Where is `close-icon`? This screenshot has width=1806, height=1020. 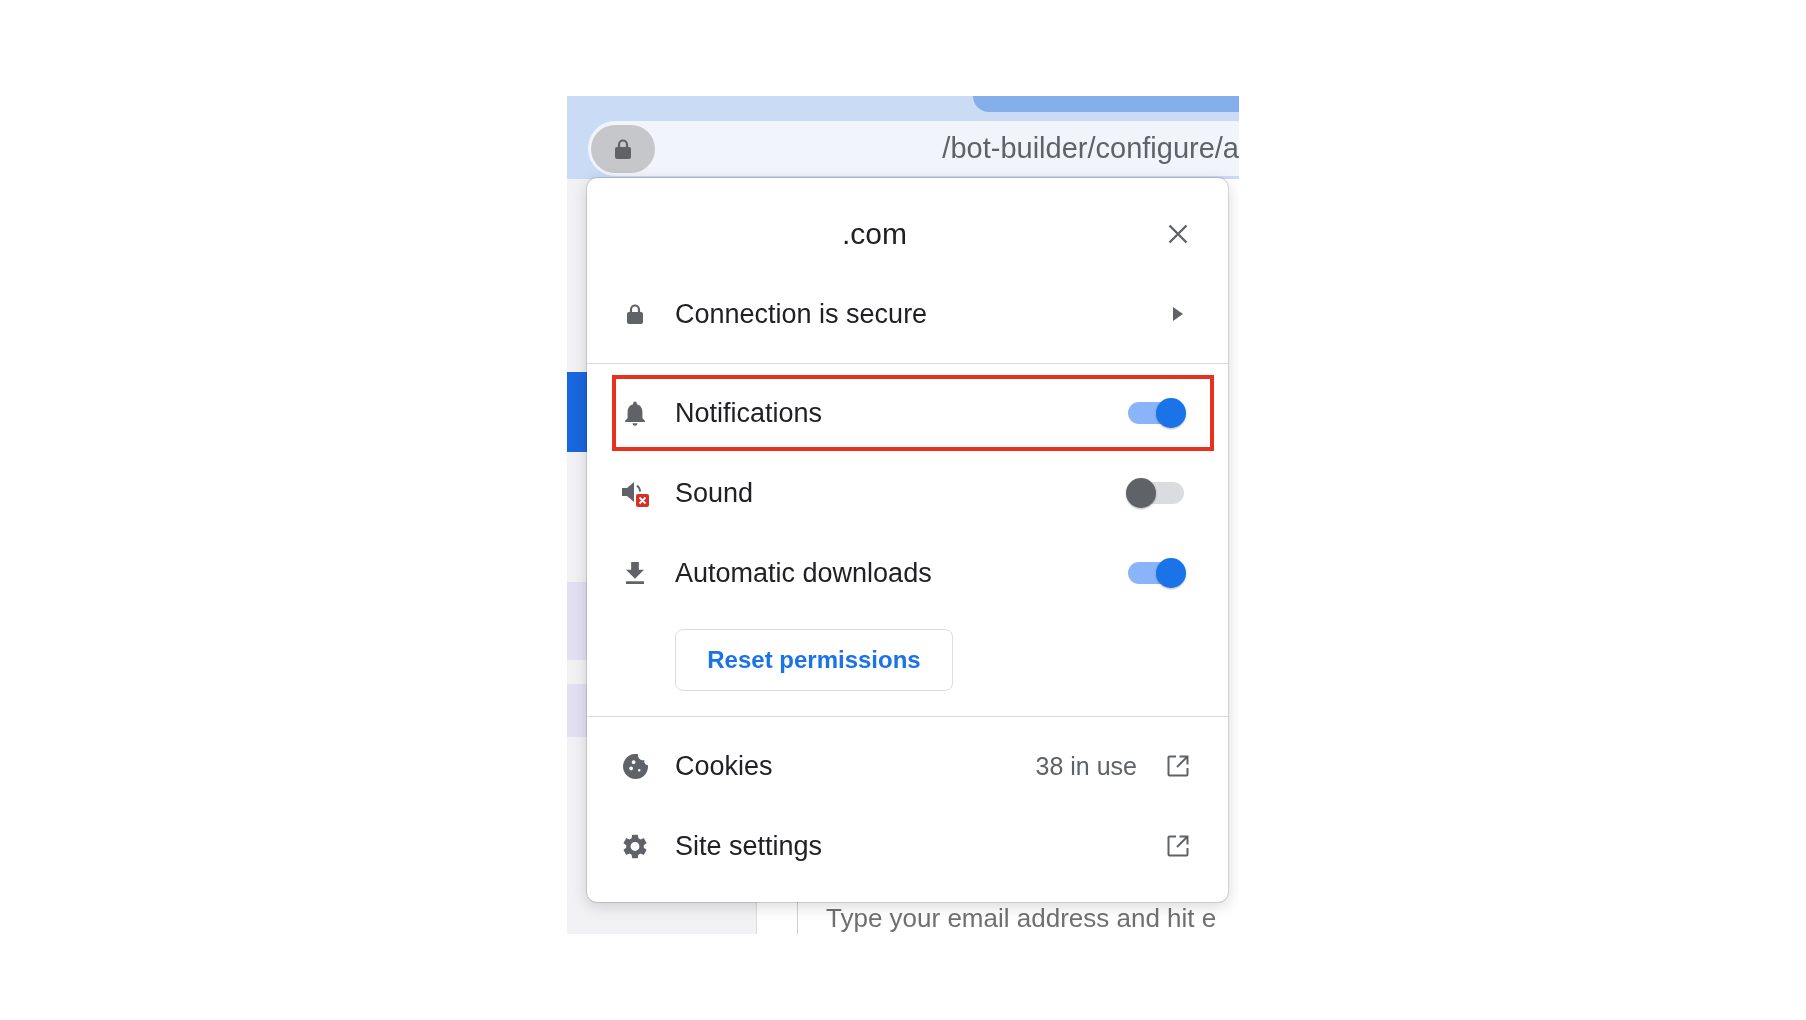 close-icon is located at coordinates (1178, 234).